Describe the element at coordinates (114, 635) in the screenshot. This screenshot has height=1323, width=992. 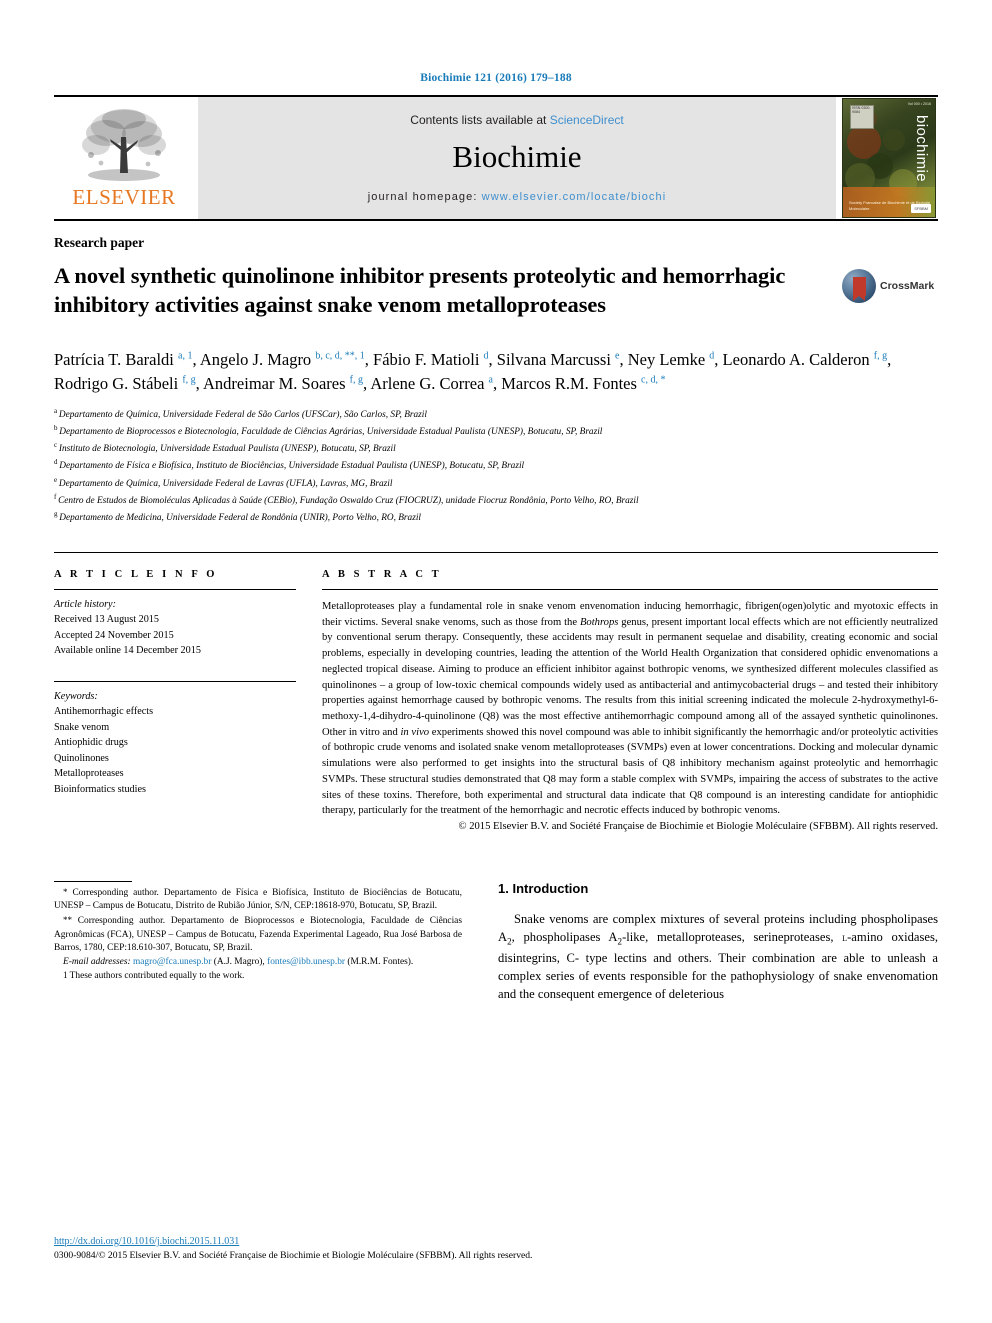
I see `history-accepted: Accepted 24 November 2015` at that location.